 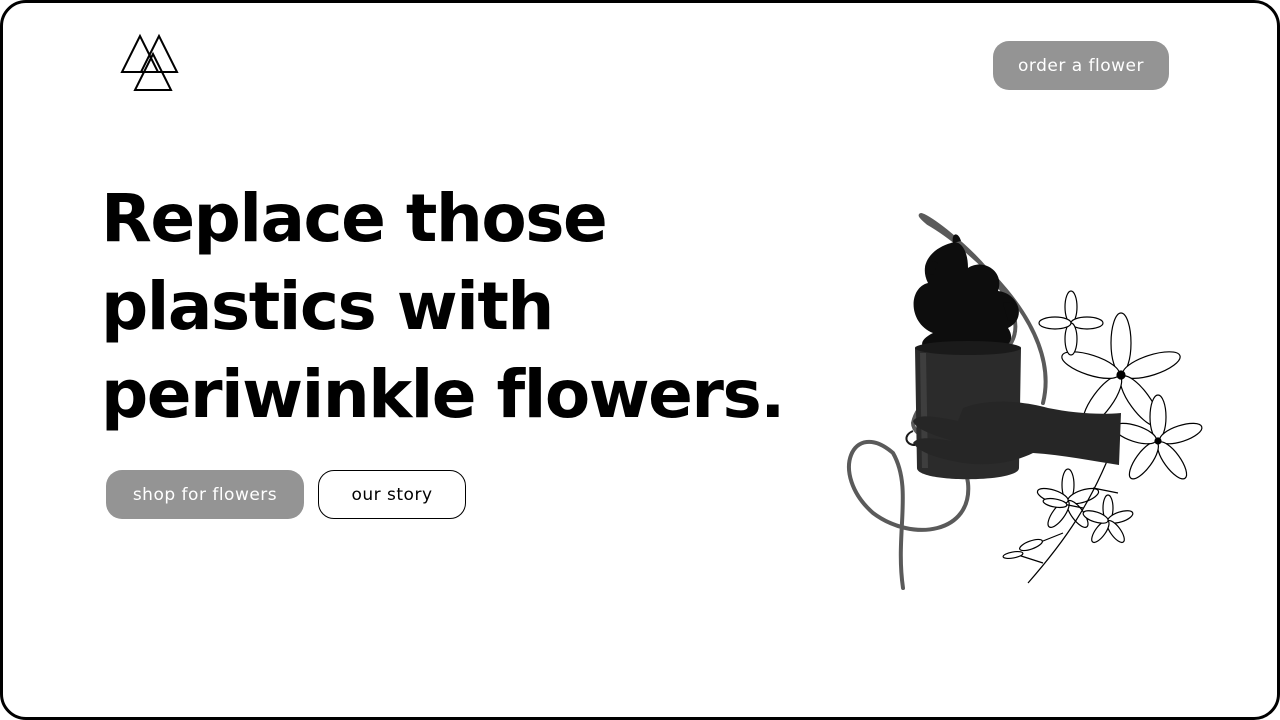 What do you see at coordinates (1025, 401) in the screenshot?
I see `hero-illustration` at bounding box center [1025, 401].